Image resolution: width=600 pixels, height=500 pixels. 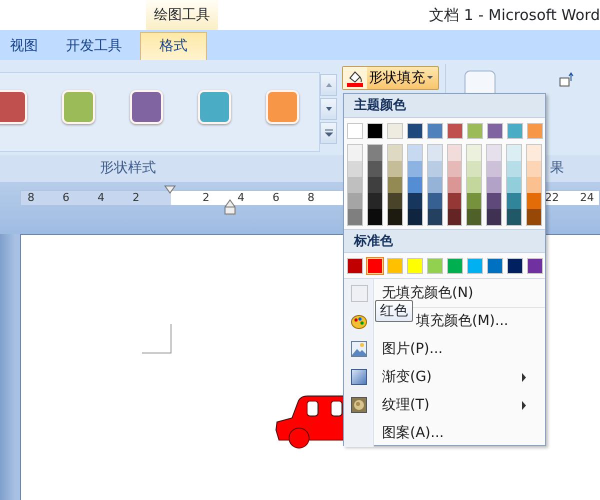 I want to click on bring-forward-icon, so click(x=567, y=80).